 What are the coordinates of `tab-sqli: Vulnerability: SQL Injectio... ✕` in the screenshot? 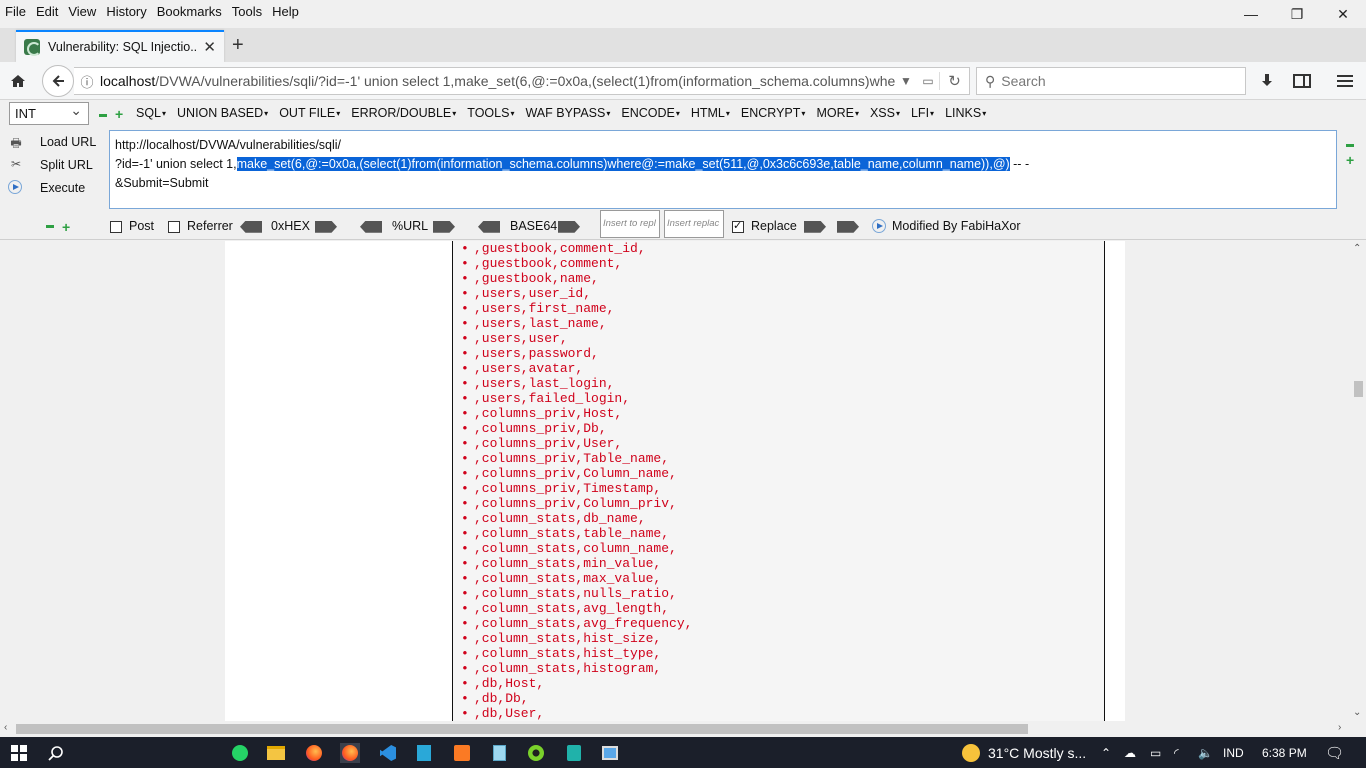 It's located at (120, 46).